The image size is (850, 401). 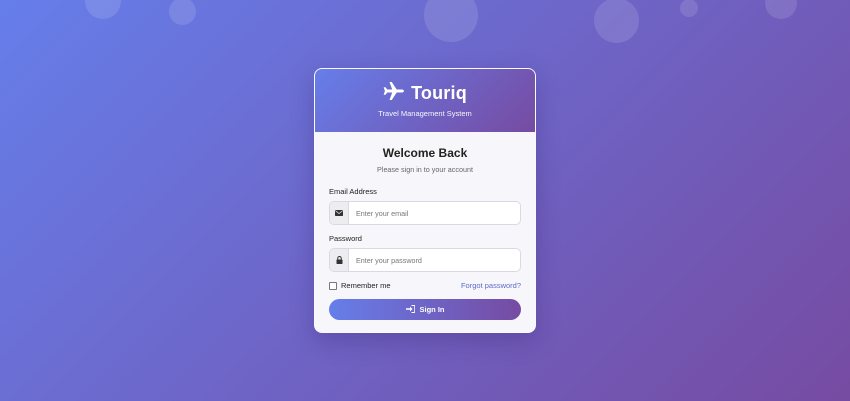 I want to click on remember-me: Remember me, so click(x=360, y=285).